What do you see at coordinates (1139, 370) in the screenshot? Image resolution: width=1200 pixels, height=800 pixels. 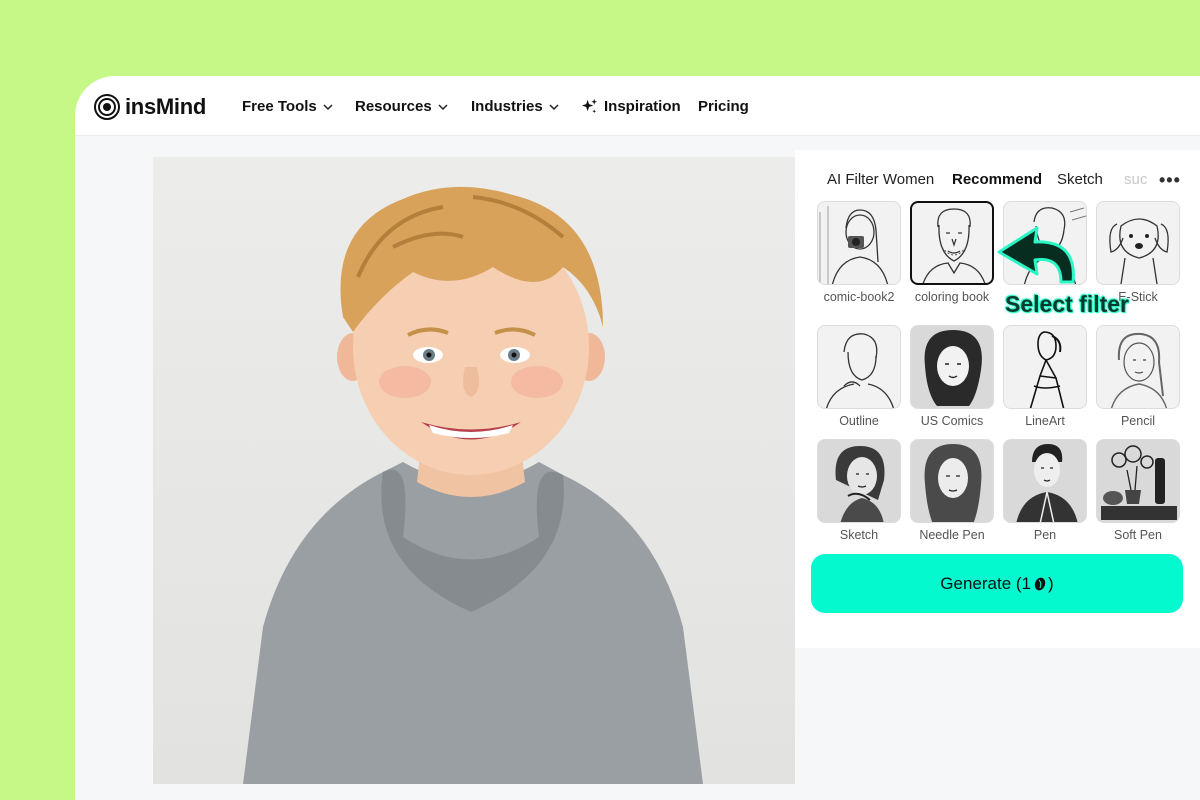 I see `pencil-woman` at bounding box center [1139, 370].